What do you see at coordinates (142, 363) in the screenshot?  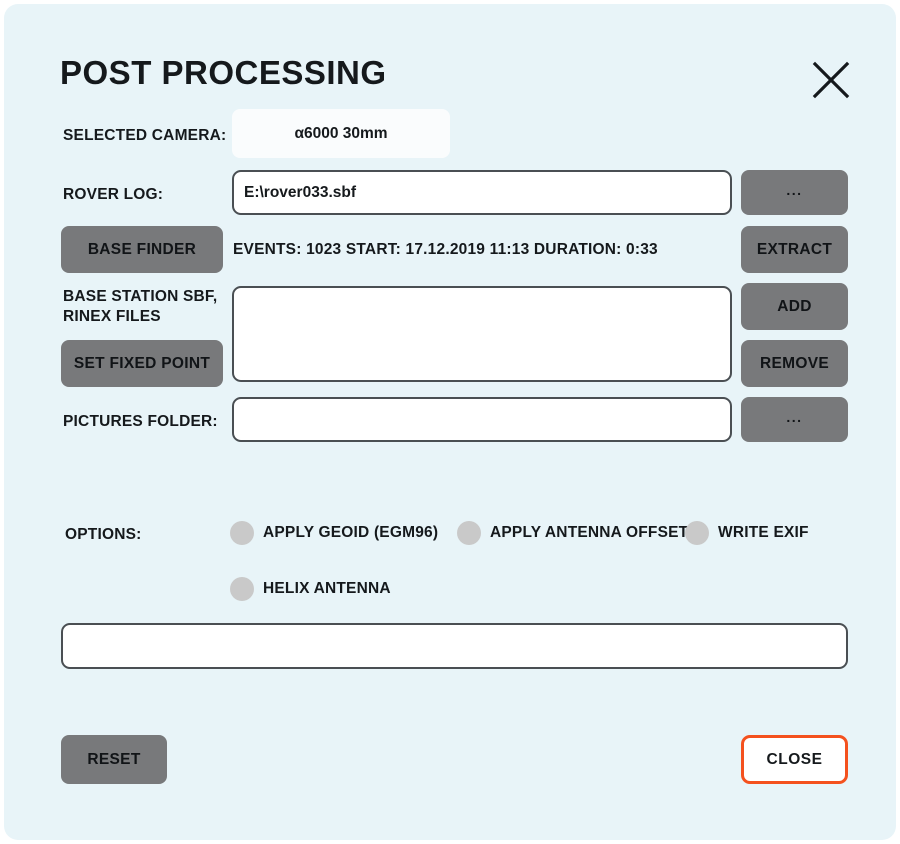 I see `set-fixed-point-button: SET FIXED POINT` at bounding box center [142, 363].